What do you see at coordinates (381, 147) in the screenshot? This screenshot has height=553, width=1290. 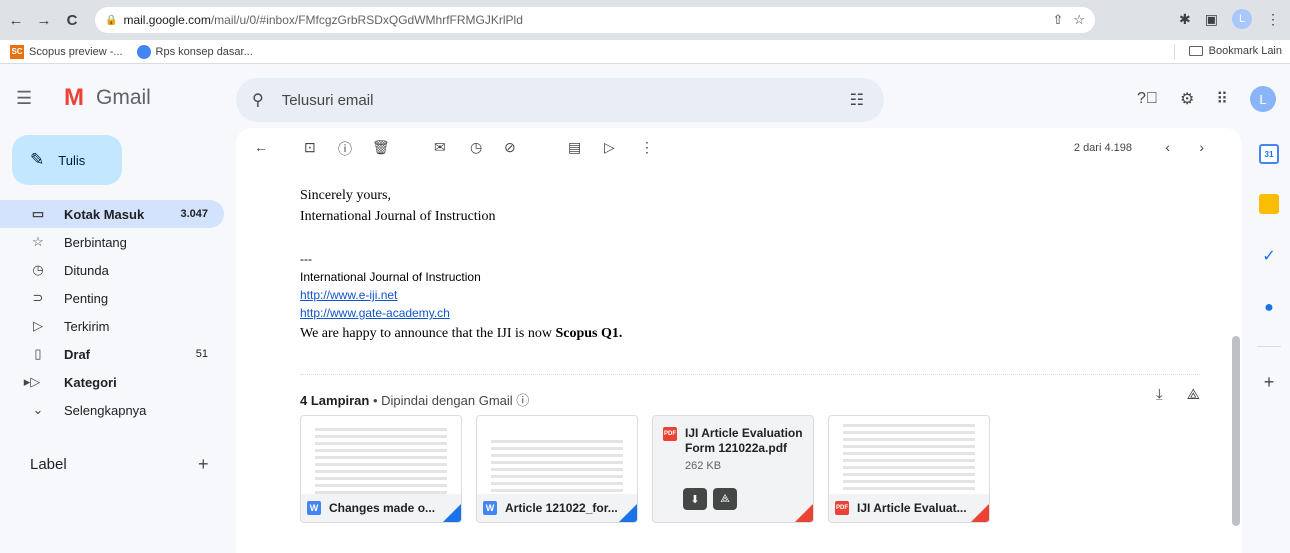 I see `delete-icon: 🗑` at bounding box center [381, 147].